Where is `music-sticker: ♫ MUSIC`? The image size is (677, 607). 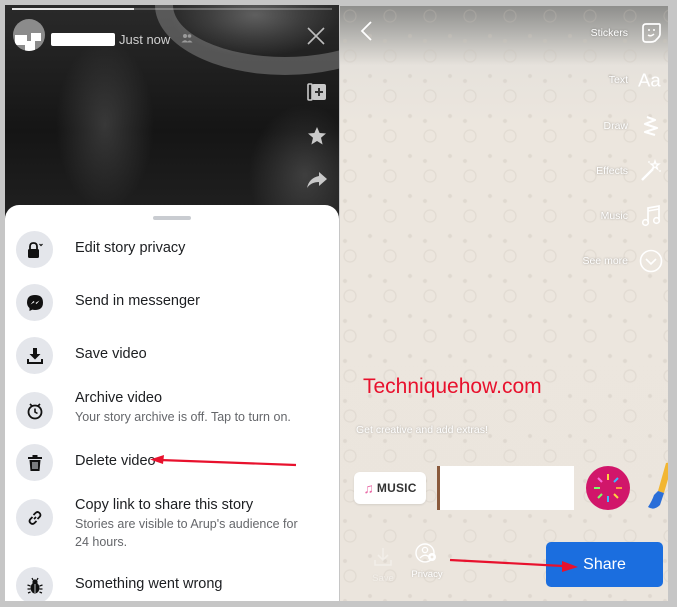
music-sticker: ♫ MUSIC is located at coordinates (390, 488).